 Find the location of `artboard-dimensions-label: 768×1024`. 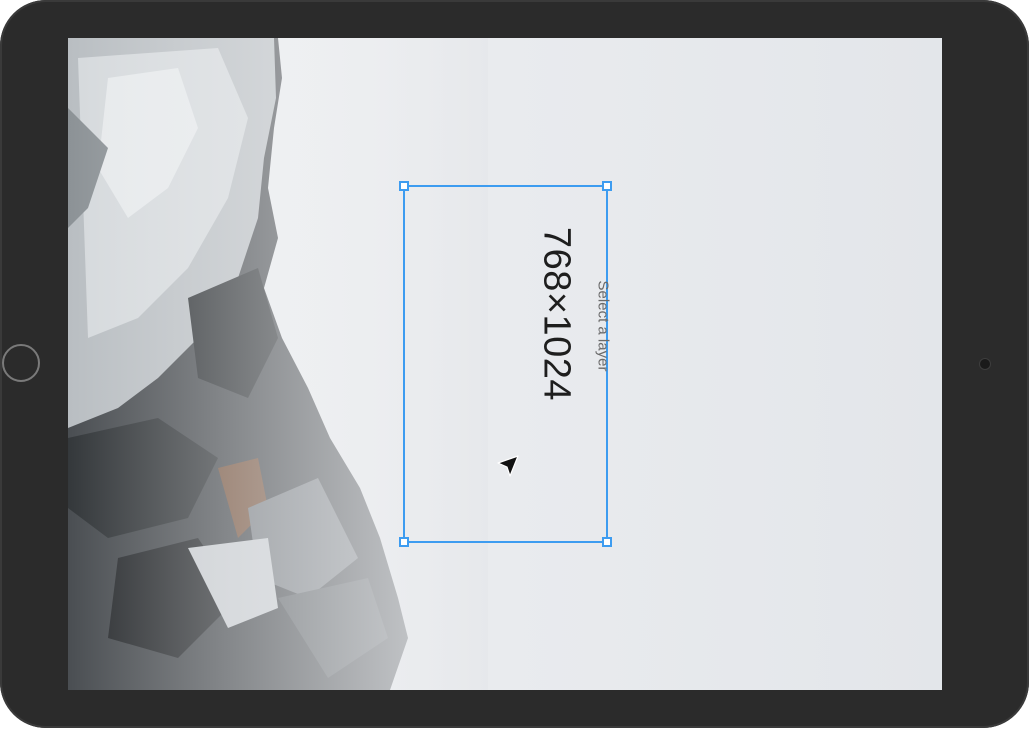

artboard-dimensions-label: 768×1024 is located at coordinates (556, 314).